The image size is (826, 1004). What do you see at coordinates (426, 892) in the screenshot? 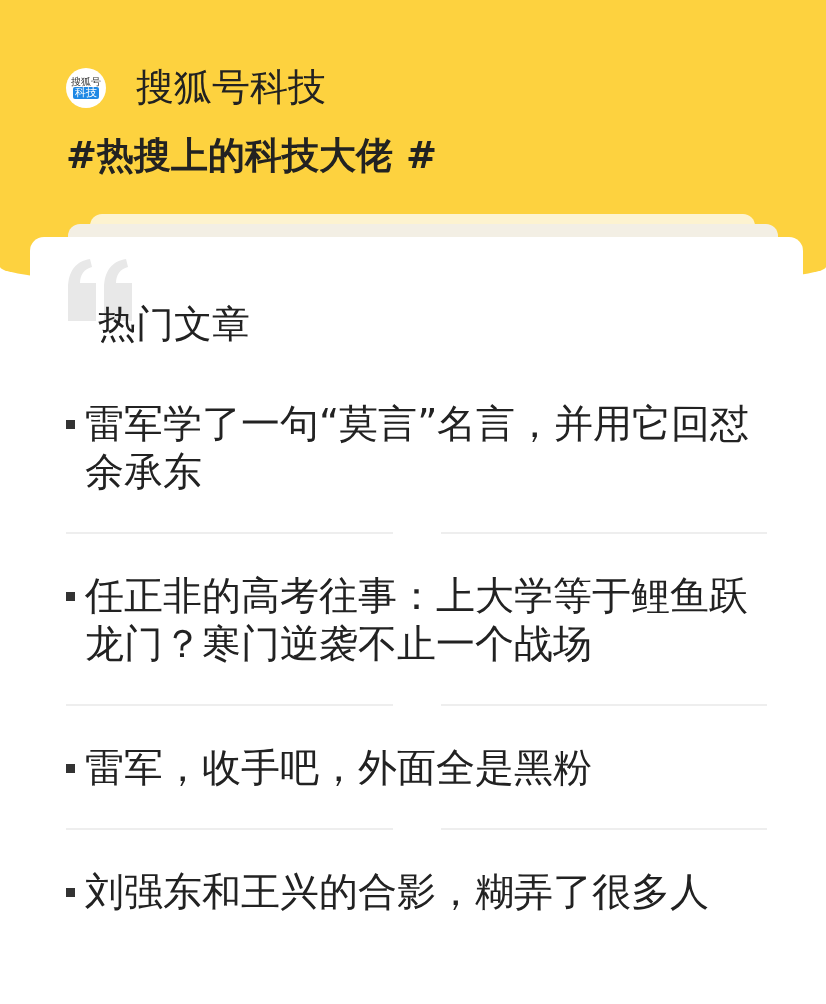
I see `article-link: 刘强东和王兴的合影，糊弄了很多人` at bounding box center [426, 892].